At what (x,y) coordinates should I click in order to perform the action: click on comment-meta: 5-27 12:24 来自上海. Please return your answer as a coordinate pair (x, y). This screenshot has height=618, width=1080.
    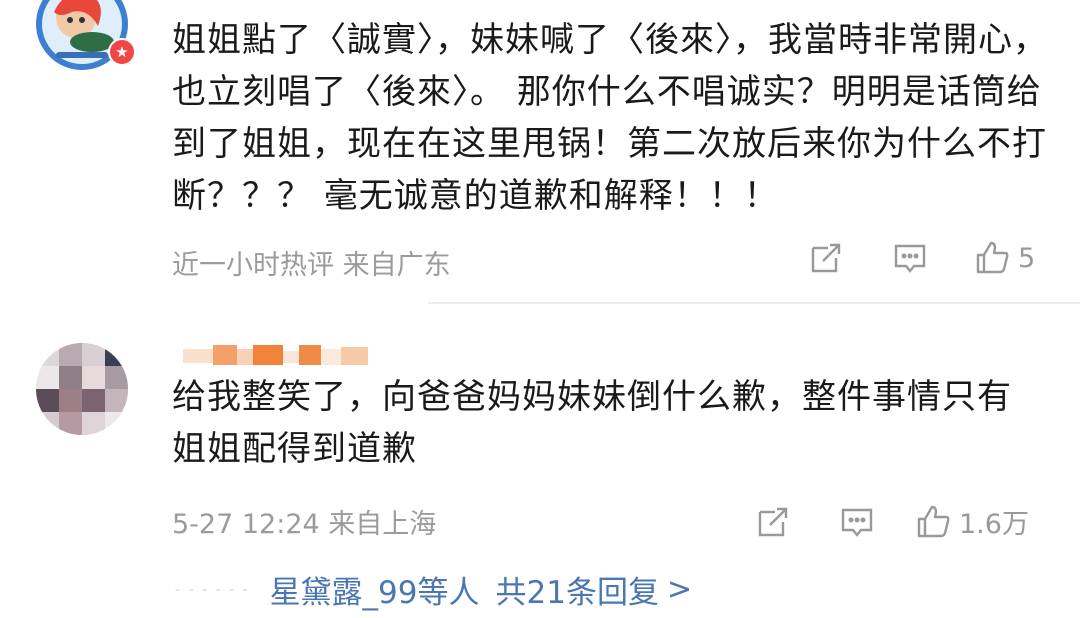
    Looking at the image, I should click on (304, 521).